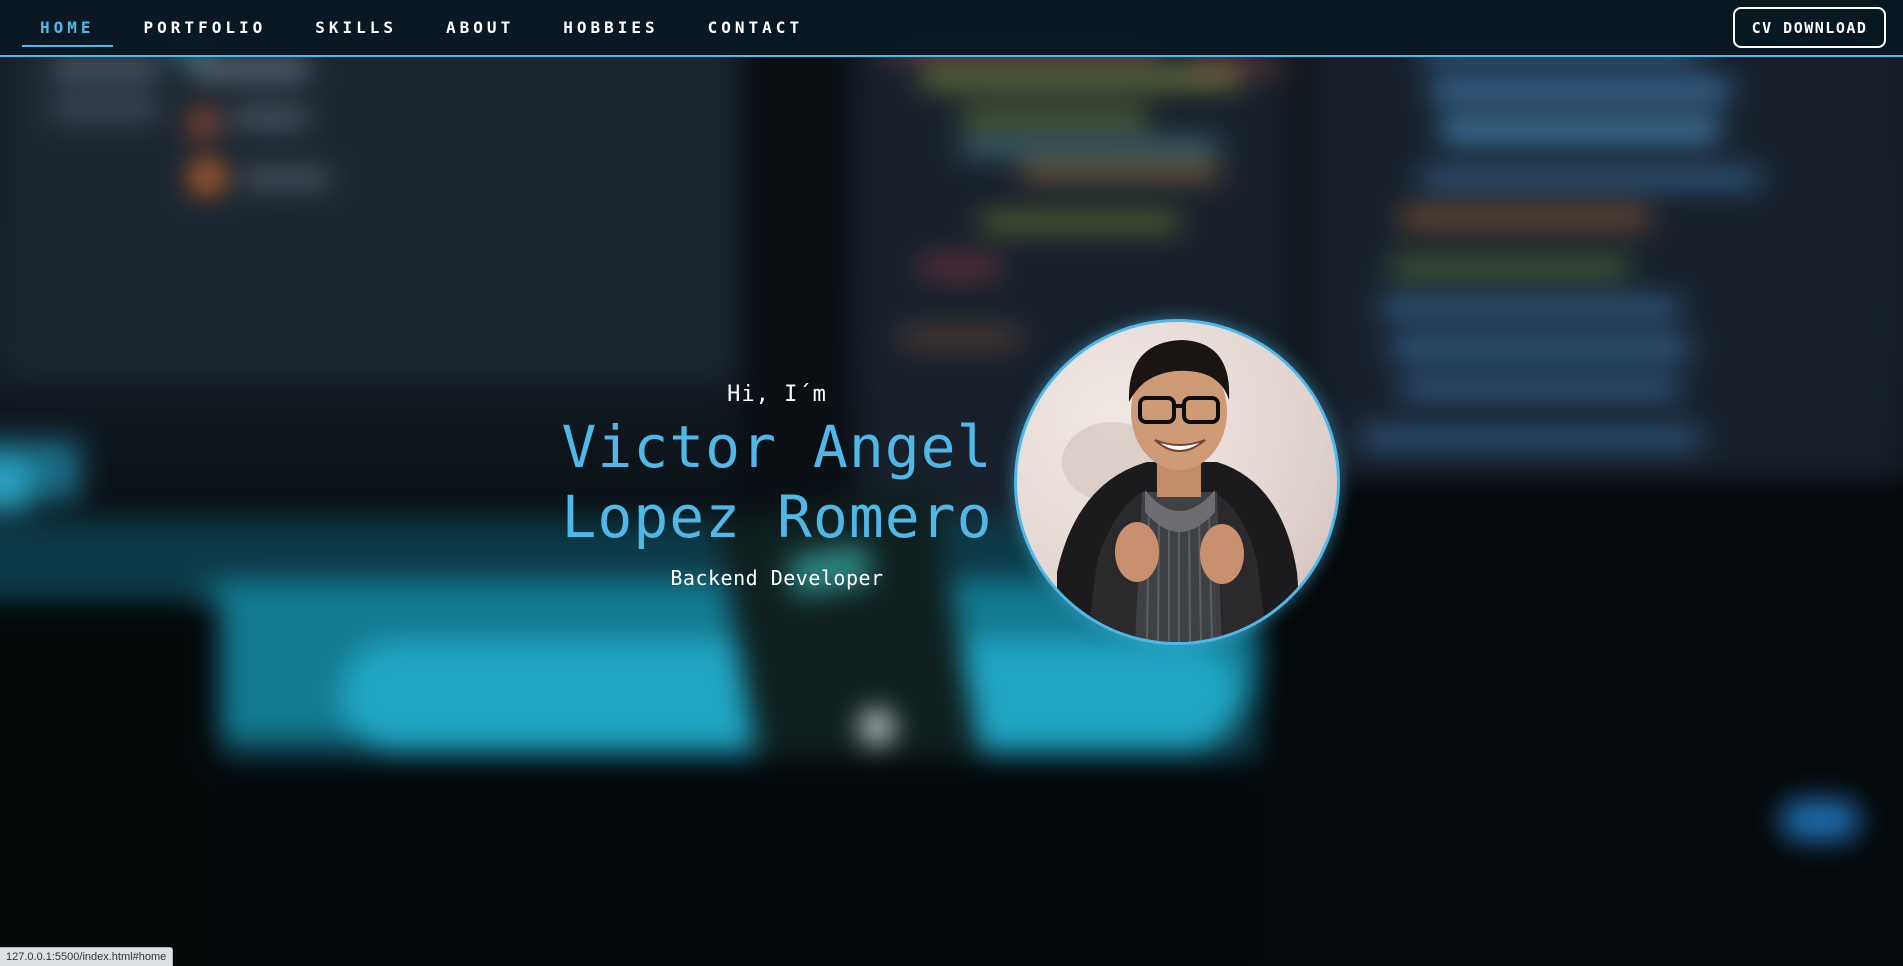 The image size is (1903, 966). Describe the element at coordinates (777, 447) in the screenshot. I see `hero-name-line1: Victor Angel` at that location.